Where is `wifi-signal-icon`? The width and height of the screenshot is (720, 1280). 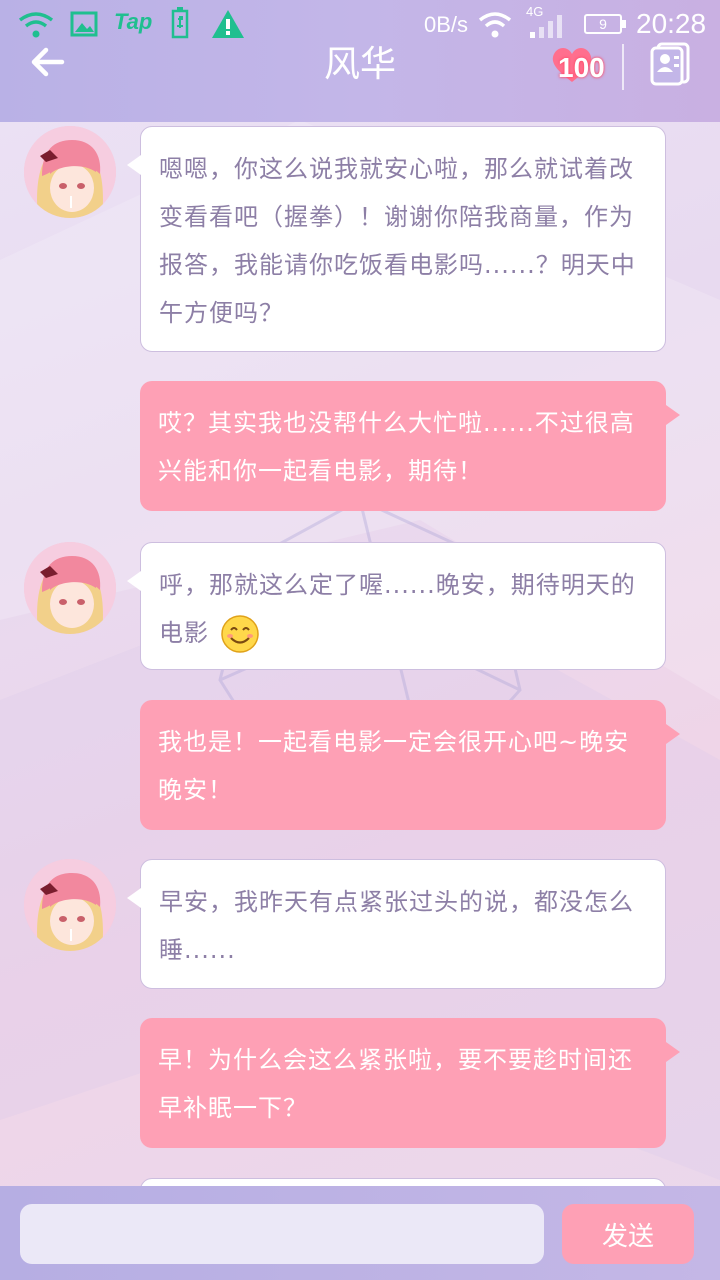 wifi-signal-icon is located at coordinates (495, 25).